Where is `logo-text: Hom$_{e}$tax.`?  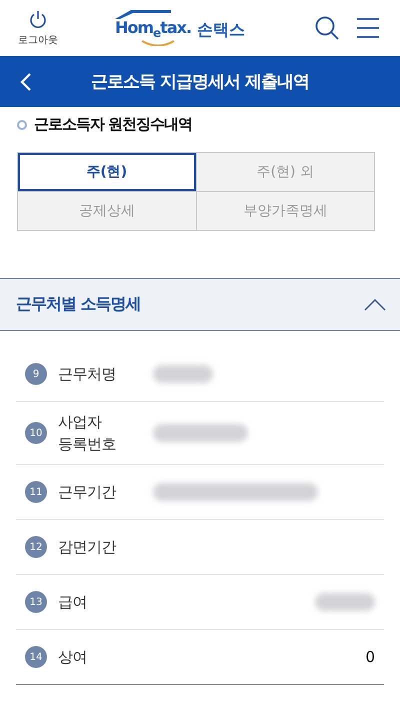 logo-text: Hom$_{e}$tax. is located at coordinates (153, 29).